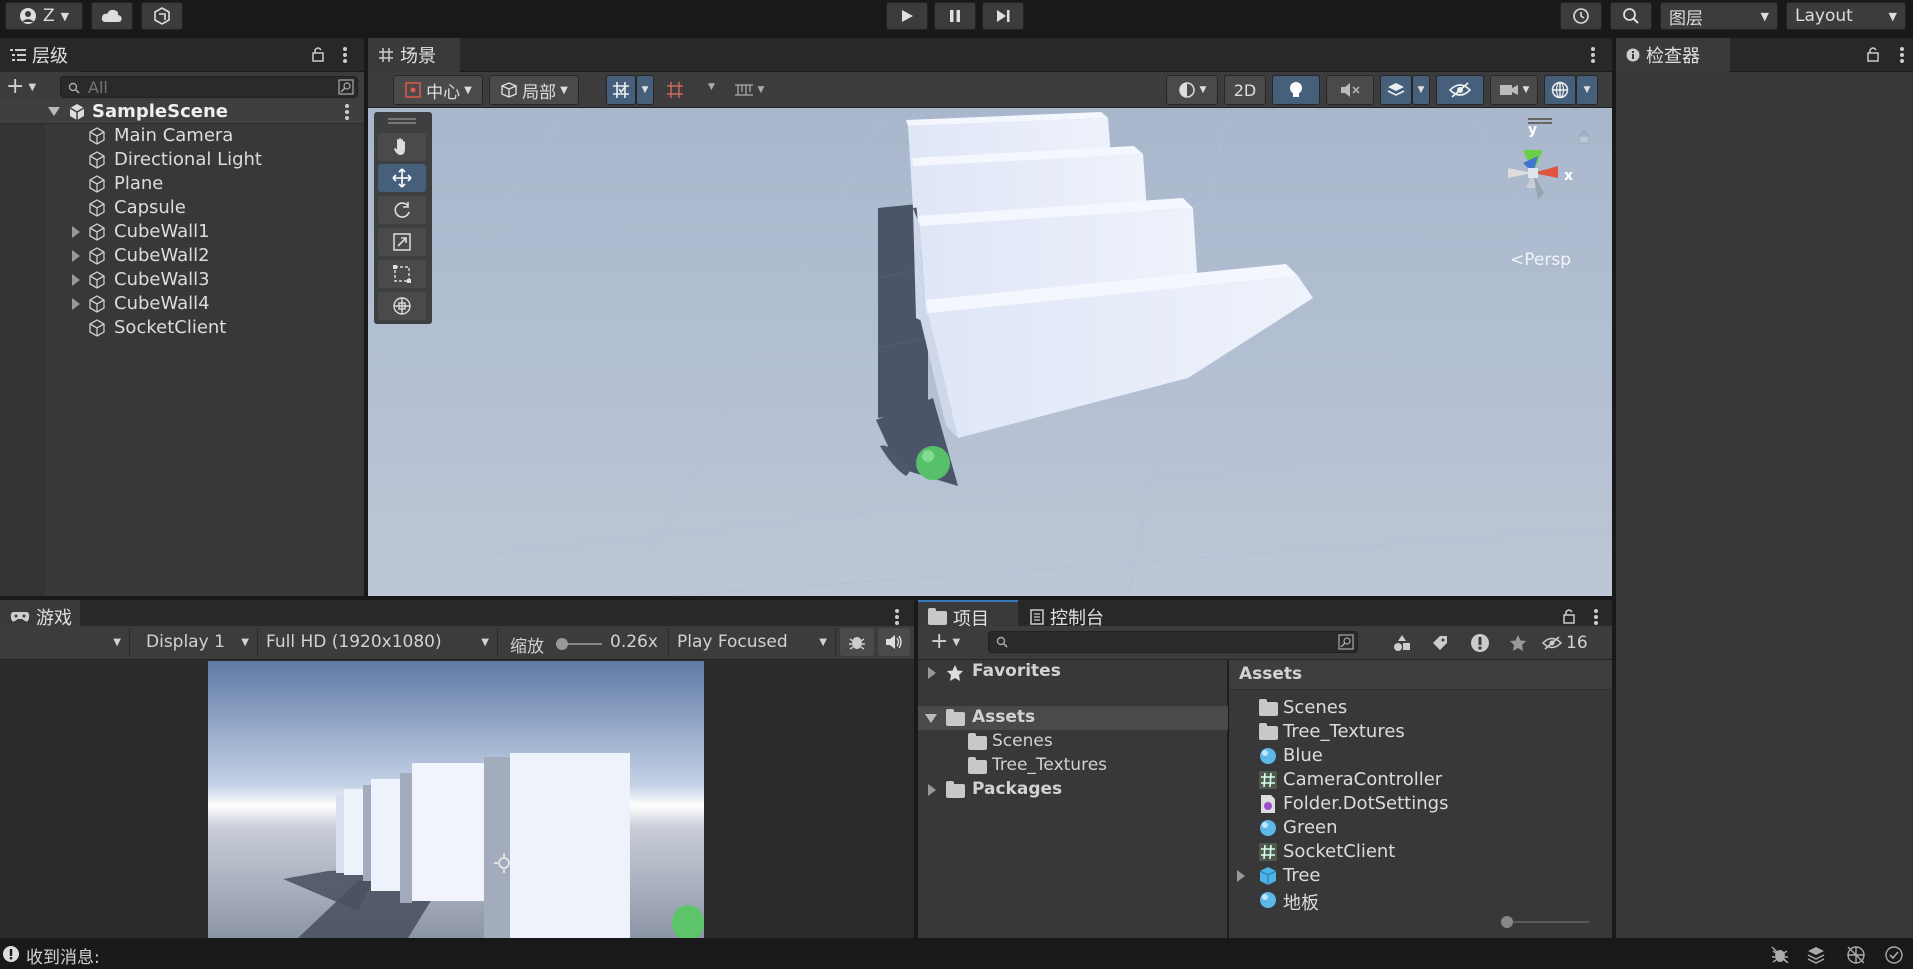 This screenshot has width=1913, height=969. I want to click on asset-item: Tree_Textures, so click(1420, 732).